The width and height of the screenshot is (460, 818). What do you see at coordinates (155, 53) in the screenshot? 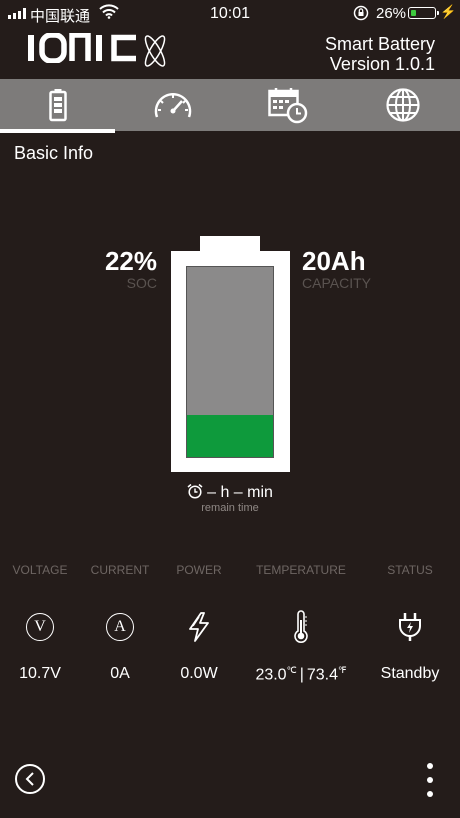
I see `logo-atom-icon` at bounding box center [155, 53].